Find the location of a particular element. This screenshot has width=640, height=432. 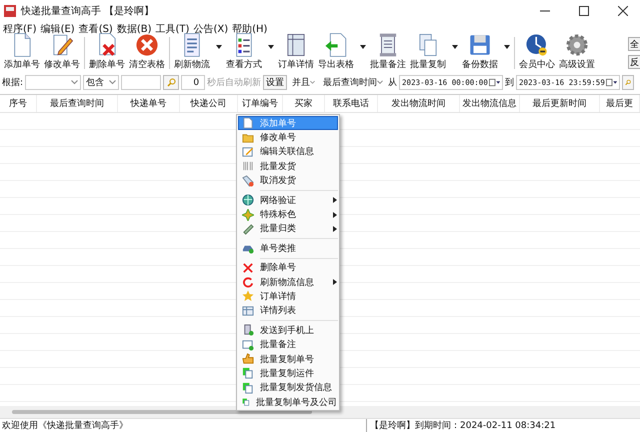

toolbar-button: 添加单号 is located at coordinates (22, 53).